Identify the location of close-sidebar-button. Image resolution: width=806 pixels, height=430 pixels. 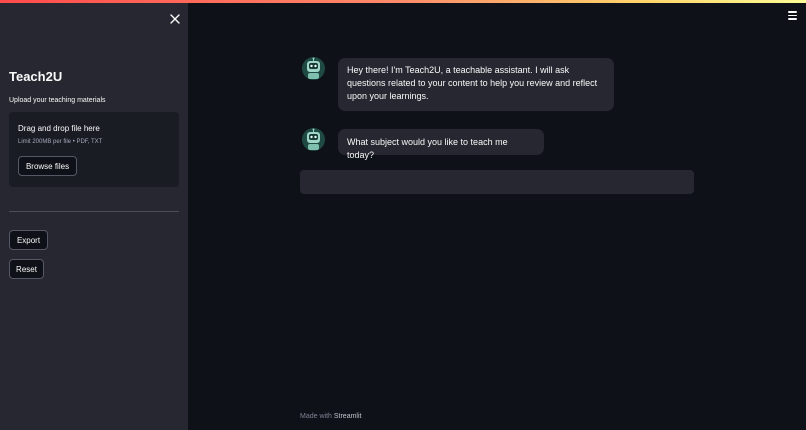
(175, 19).